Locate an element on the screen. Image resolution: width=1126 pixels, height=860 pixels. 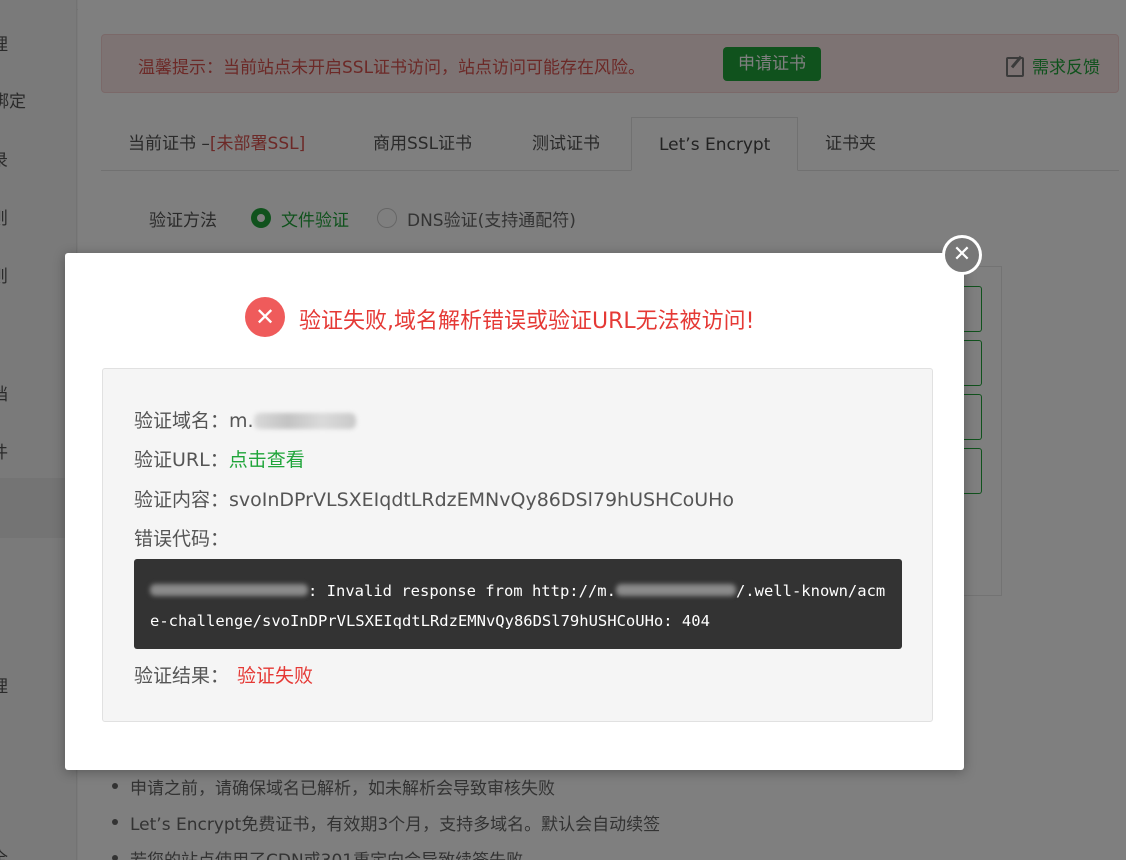
error-code-row: 错误代码： is located at coordinates (181, 537).